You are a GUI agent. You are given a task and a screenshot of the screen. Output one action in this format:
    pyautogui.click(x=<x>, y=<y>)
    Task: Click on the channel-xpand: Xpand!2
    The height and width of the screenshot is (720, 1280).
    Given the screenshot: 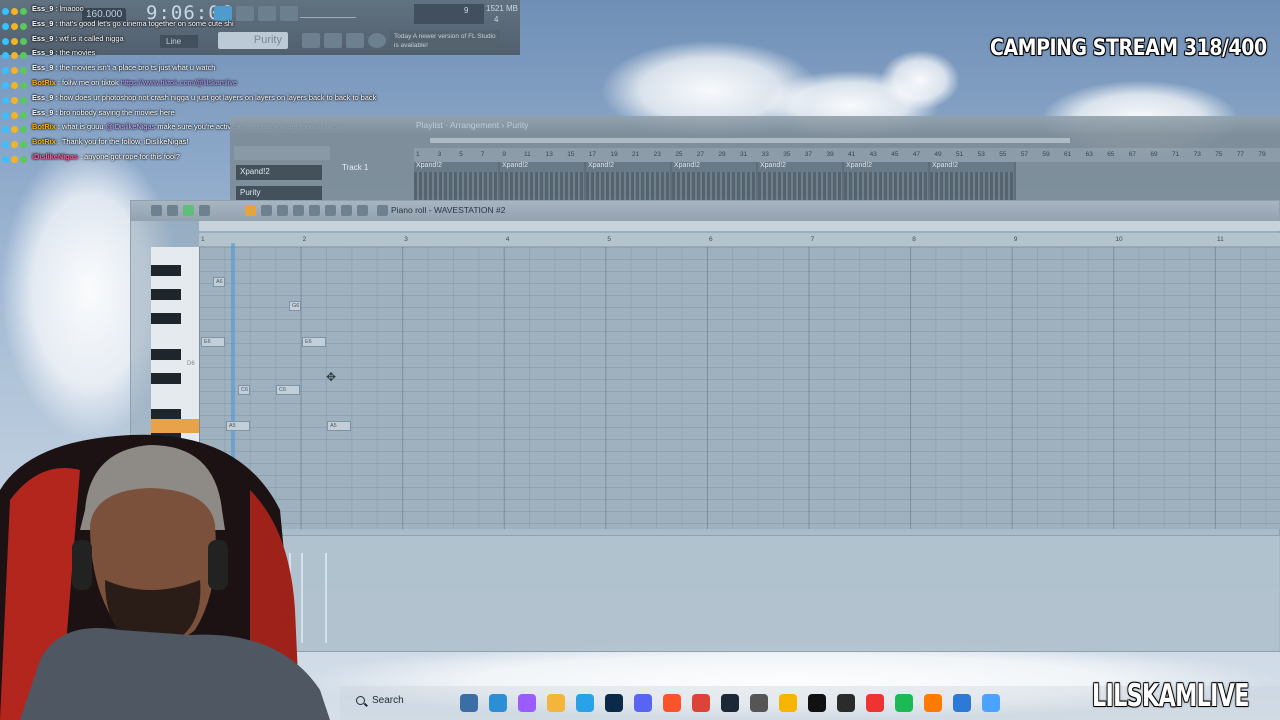 What is the action you would take?
    pyautogui.click(x=279, y=172)
    